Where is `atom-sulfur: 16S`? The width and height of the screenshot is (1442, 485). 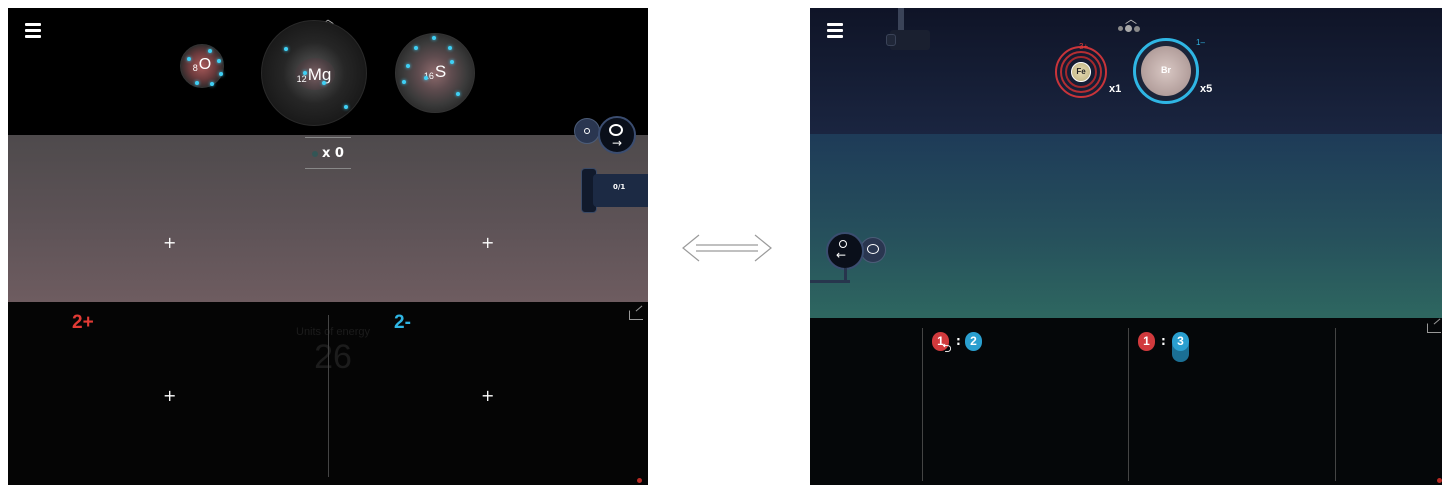 atom-sulfur: 16S is located at coordinates (435, 73).